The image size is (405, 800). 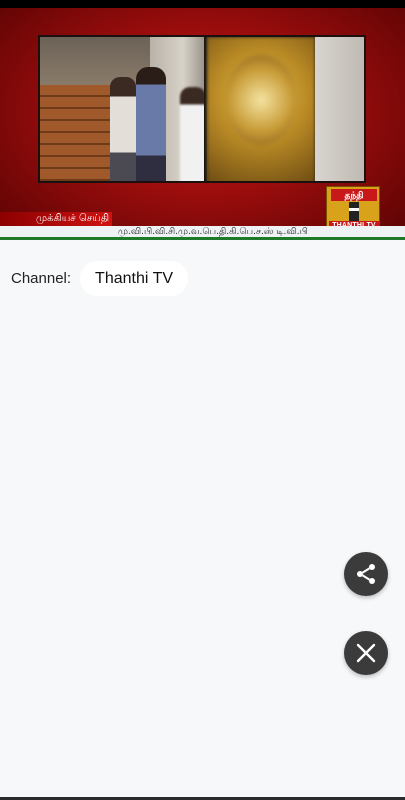 What do you see at coordinates (354, 212) in the screenshot?
I see `tower-icon` at bounding box center [354, 212].